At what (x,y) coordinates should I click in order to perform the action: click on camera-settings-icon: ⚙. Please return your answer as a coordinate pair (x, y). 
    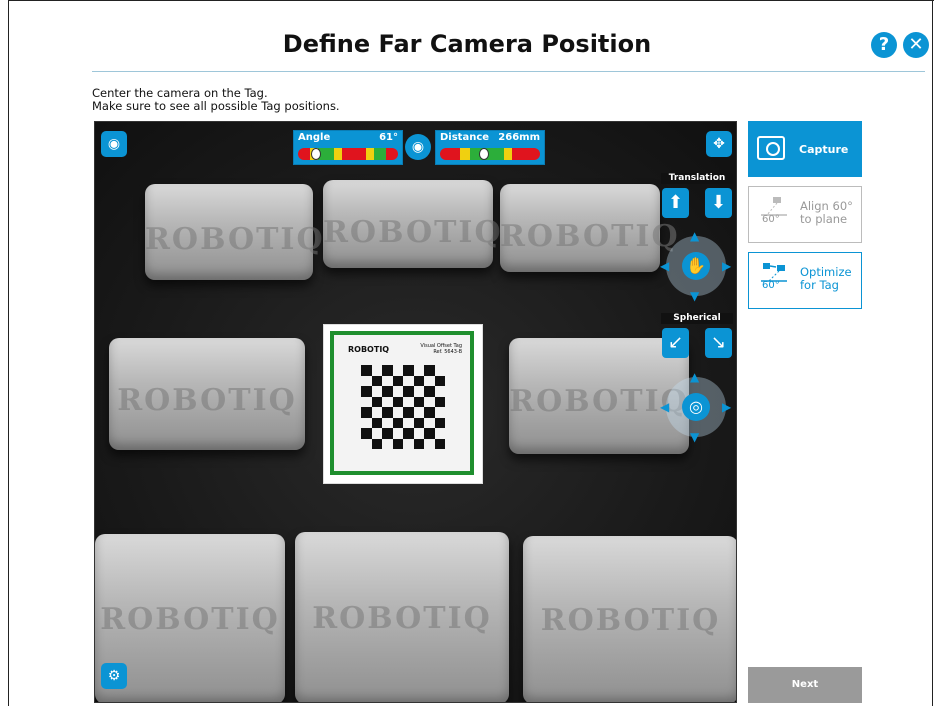
    Looking at the image, I should click on (114, 676).